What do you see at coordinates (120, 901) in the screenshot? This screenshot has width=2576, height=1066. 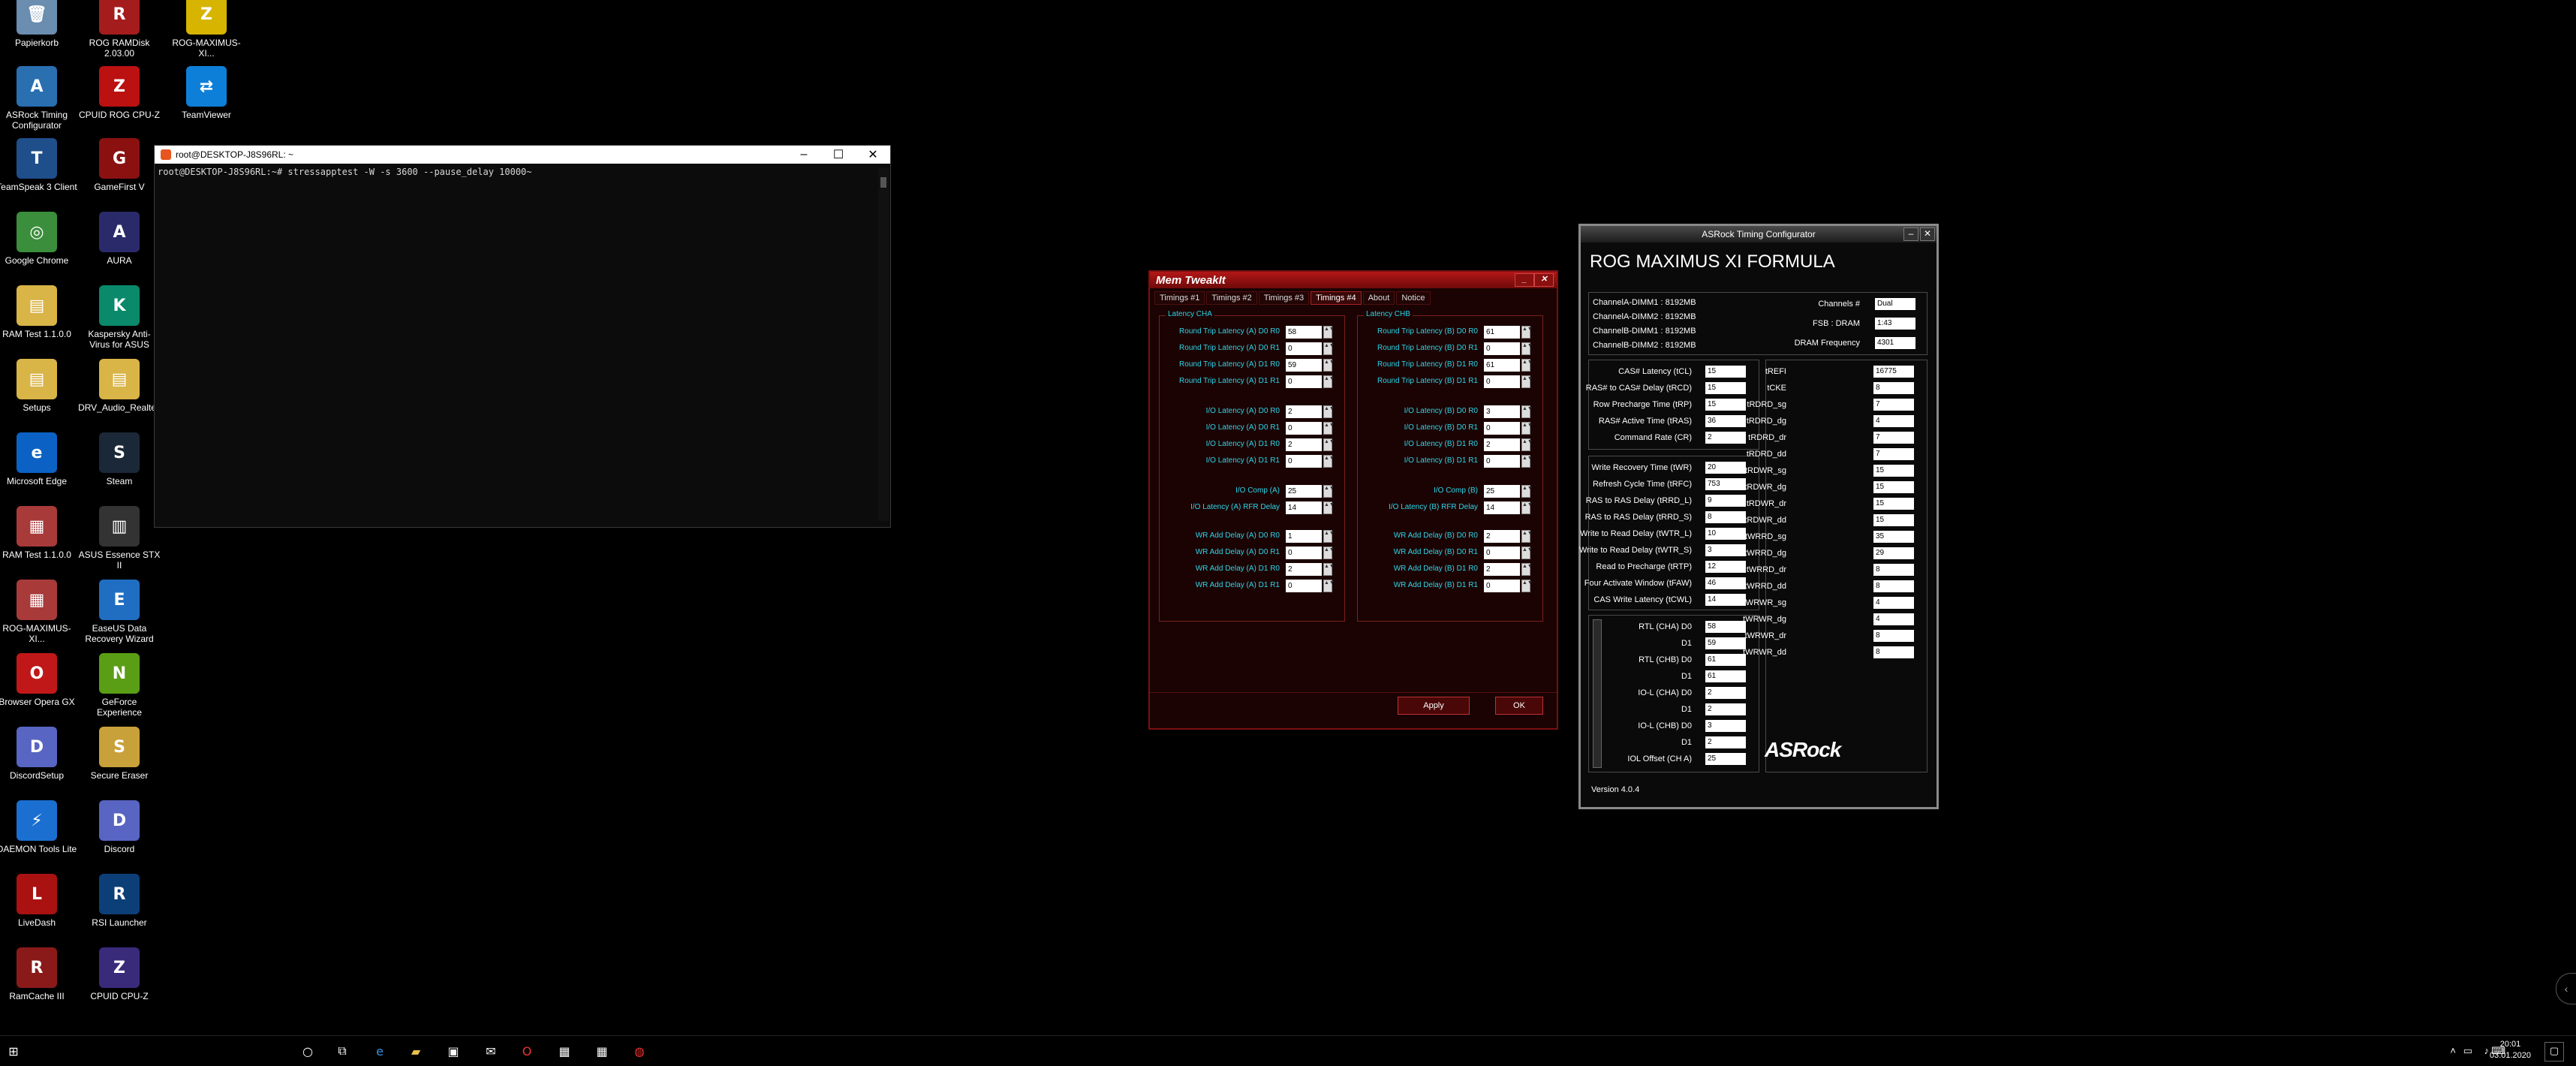 I see `desktop-icon: R RSI Launcher` at bounding box center [120, 901].